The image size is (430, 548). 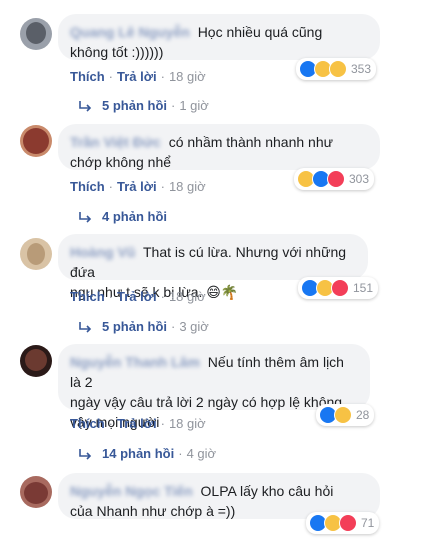 I want to click on reaction-summary: 303, so click(x=334, y=179).